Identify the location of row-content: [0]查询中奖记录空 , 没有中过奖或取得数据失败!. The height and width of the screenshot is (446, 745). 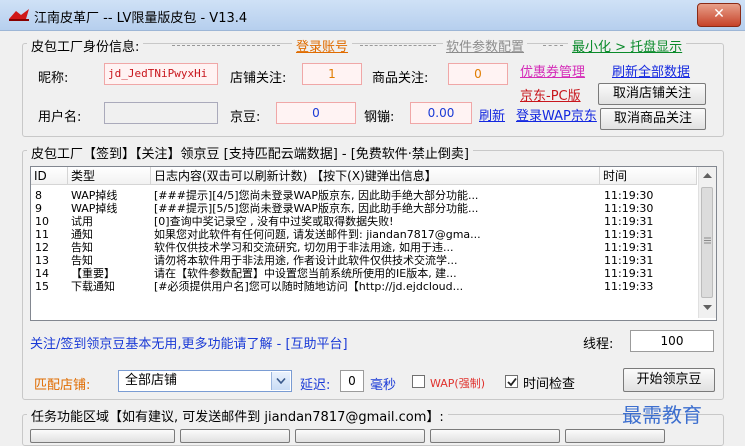
(274, 221).